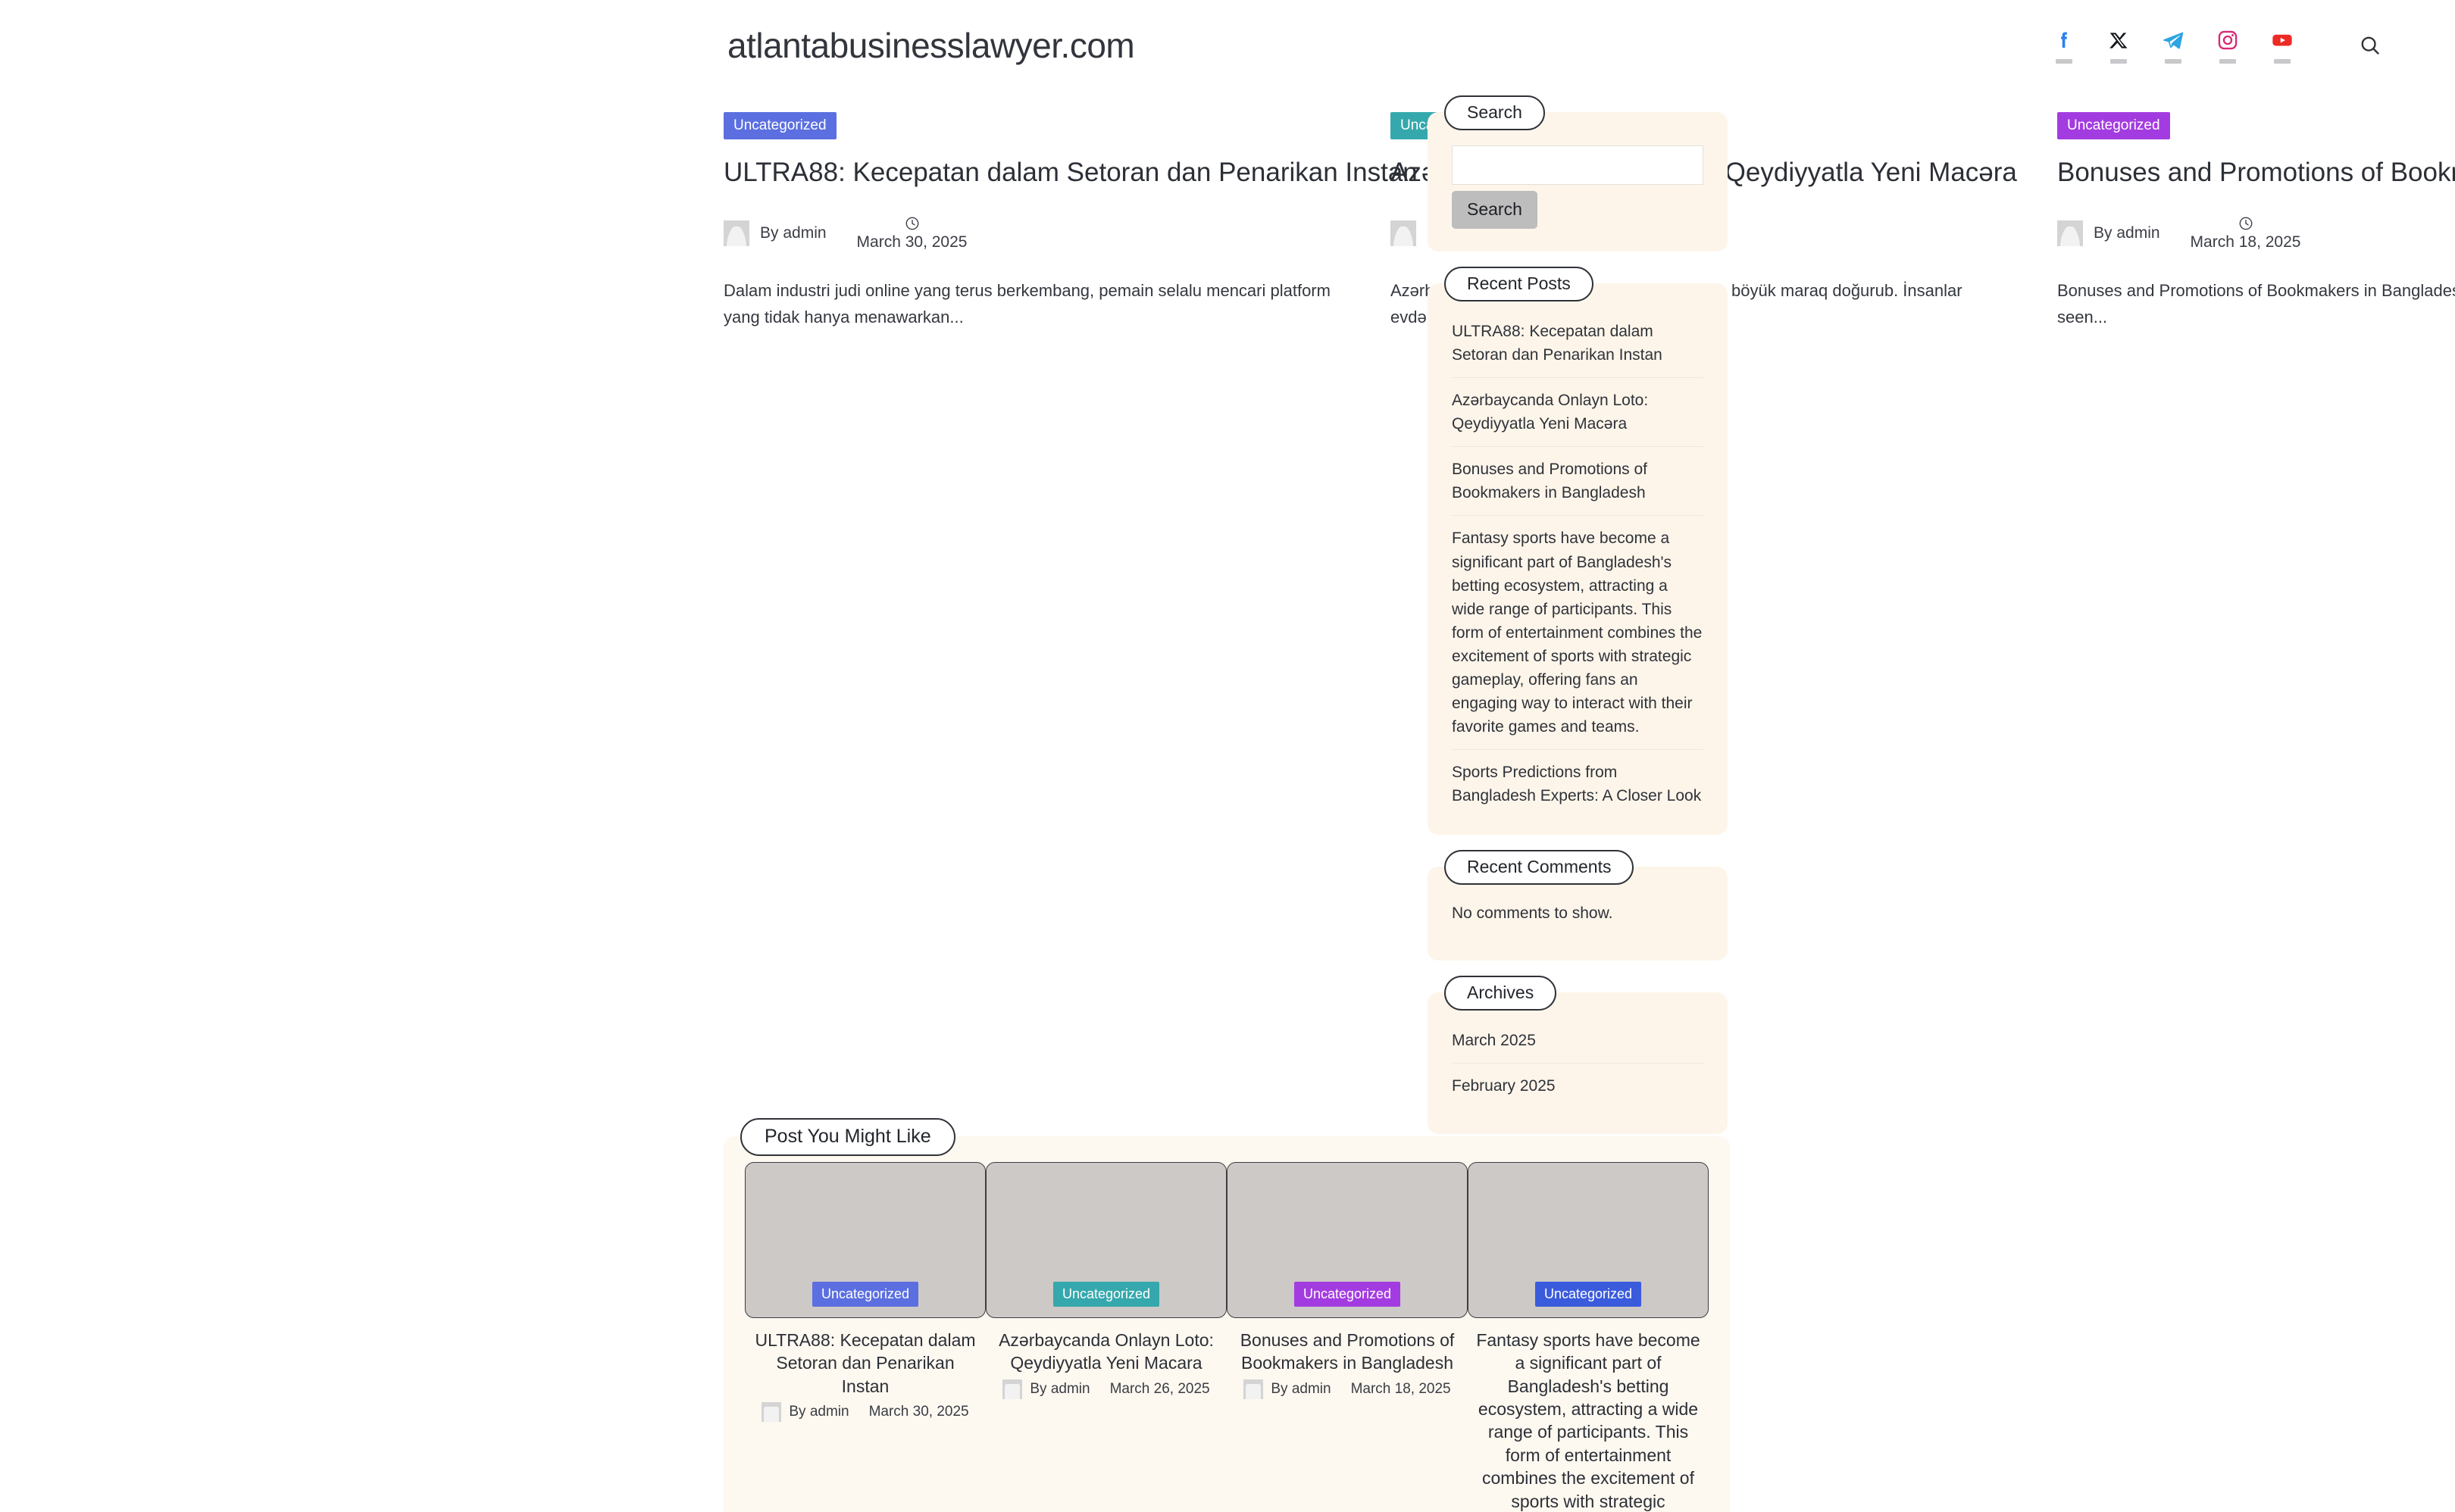  Describe the element at coordinates (1227, 45) in the screenshot. I see `site-header: atlantabusinesslawyer.com` at that location.